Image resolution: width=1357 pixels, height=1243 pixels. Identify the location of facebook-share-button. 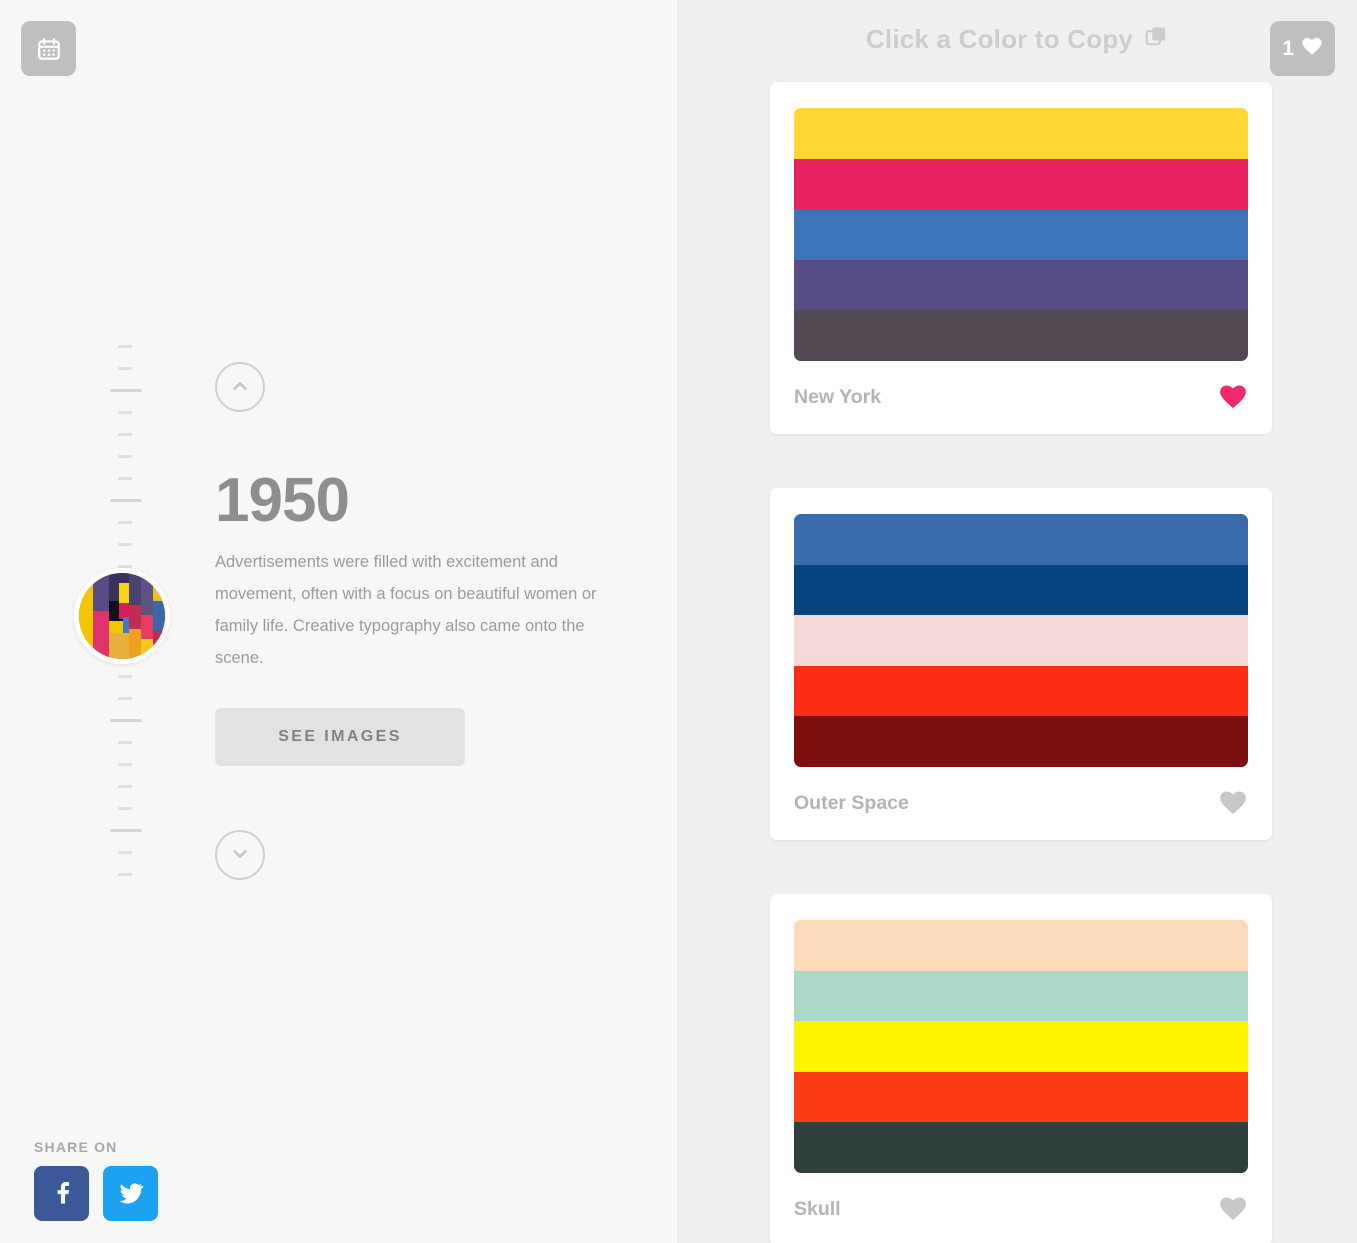
(61, 1193).